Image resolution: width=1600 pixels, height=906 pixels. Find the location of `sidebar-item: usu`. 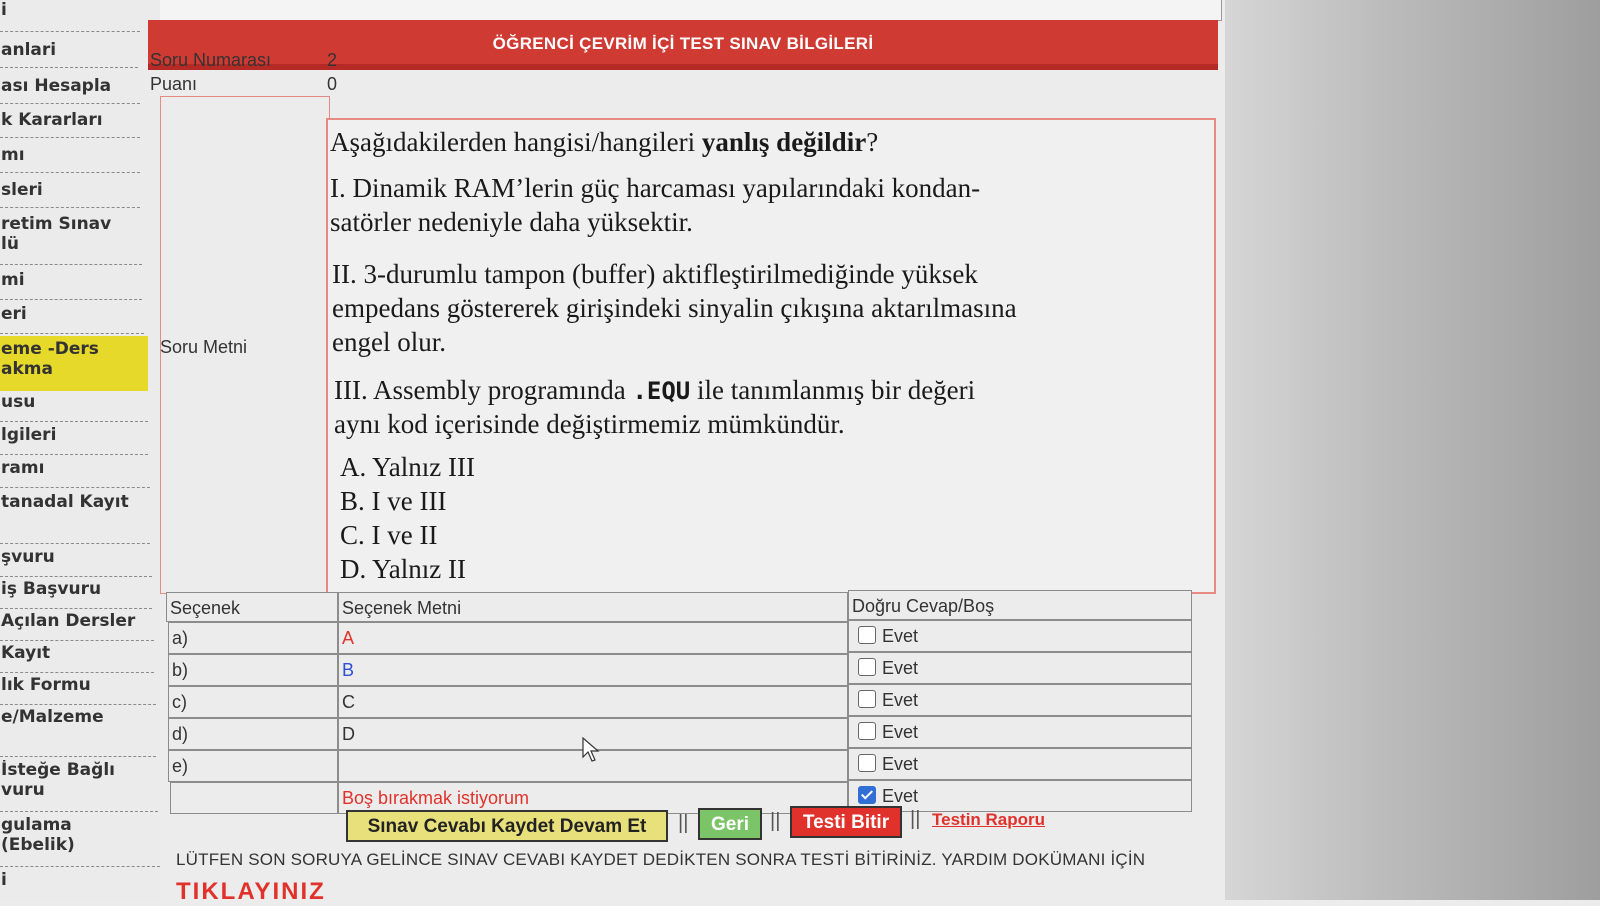

sidebar-item: usu is located at coordinates (74, 407).